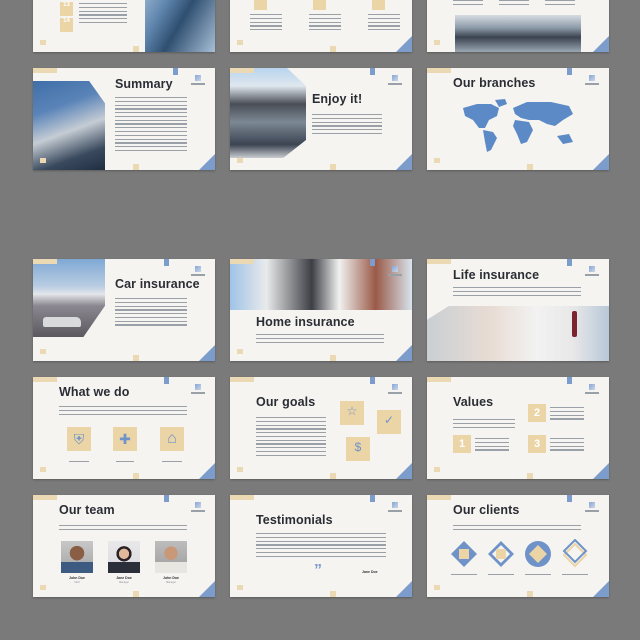 This screenshot has width=640, height=640. Describe the element at coordinates (518, 428) in the screenshot. I see `slide-values: Values 2 1 3` at that location.